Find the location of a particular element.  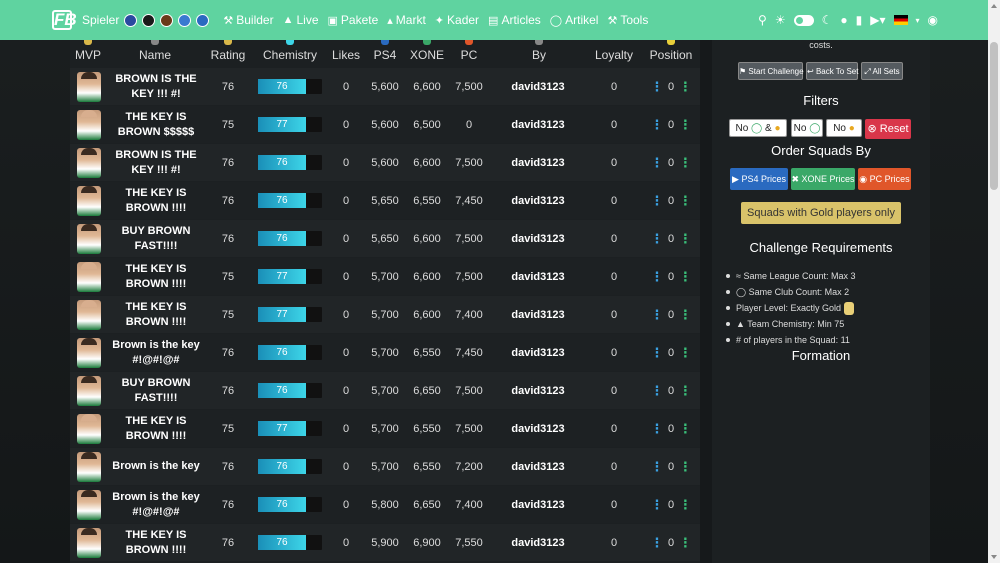

name-cell: THE KEY IS BROWN !!!! is located at coordinates (156, 314).